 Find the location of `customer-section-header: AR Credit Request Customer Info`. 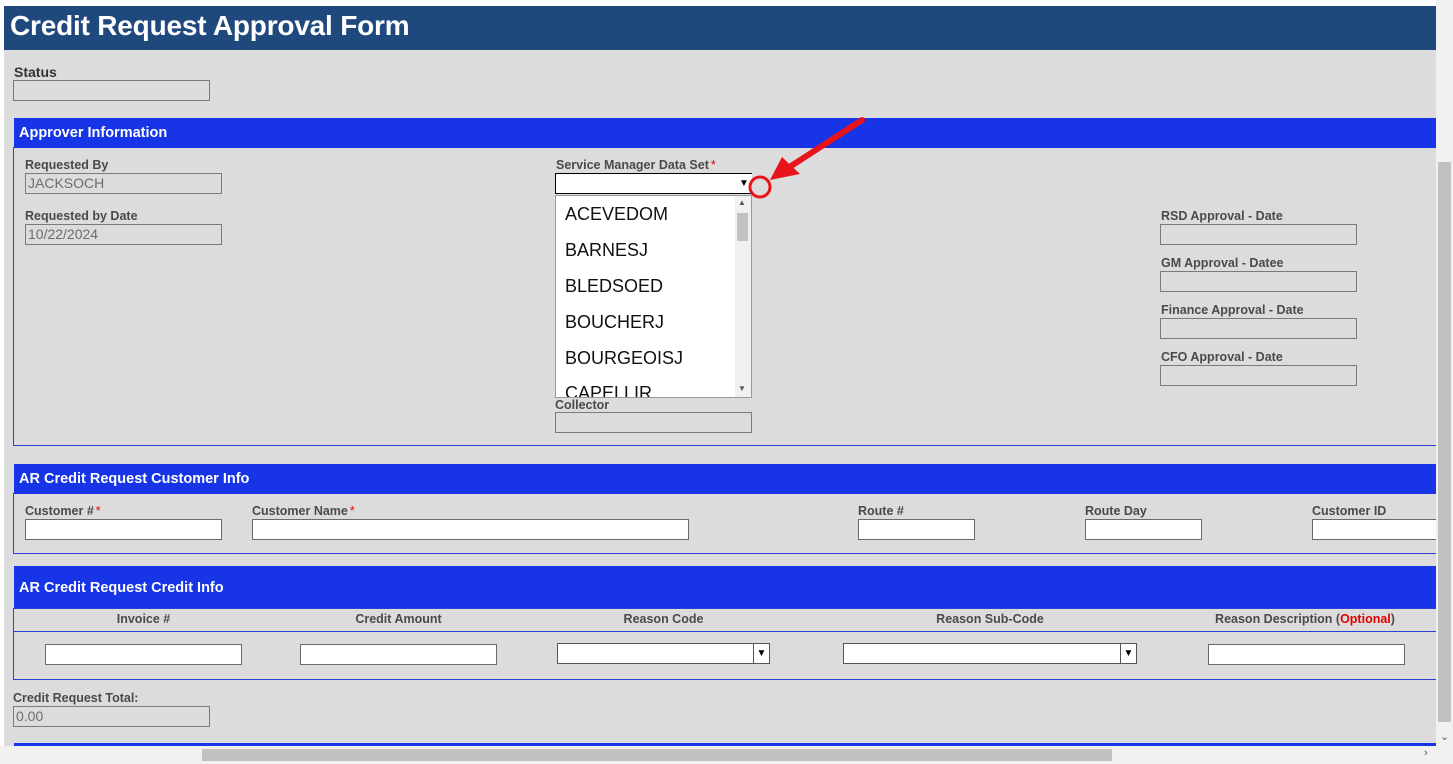

customer-section-header: AR Credit Request Customer Info is located at coordinates (725, 479).